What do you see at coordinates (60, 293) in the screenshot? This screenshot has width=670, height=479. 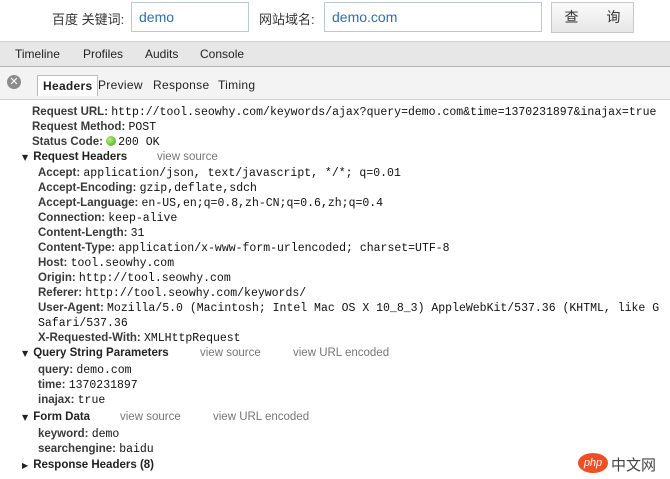 I see `header-key: Referer:` at bounding box center [60, 293].